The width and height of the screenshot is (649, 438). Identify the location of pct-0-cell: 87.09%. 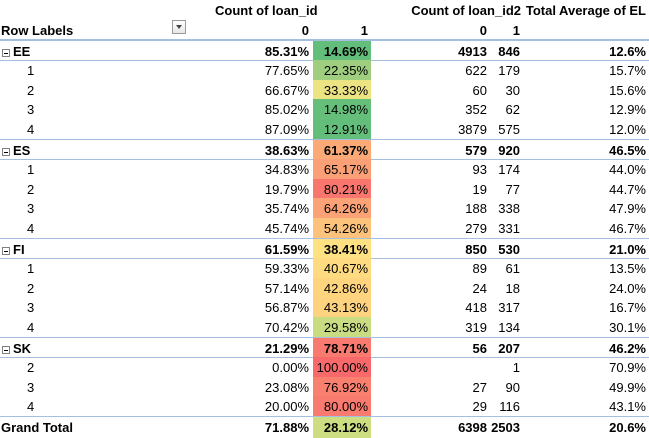
(286, 129).